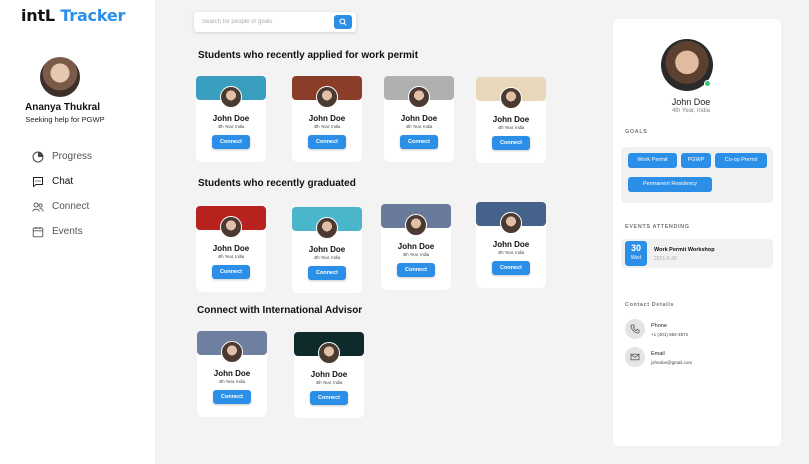 The width and height of the screenshot is (809, 464). I want to click on event-title: Work Permit Workshop, so click(684, 250).